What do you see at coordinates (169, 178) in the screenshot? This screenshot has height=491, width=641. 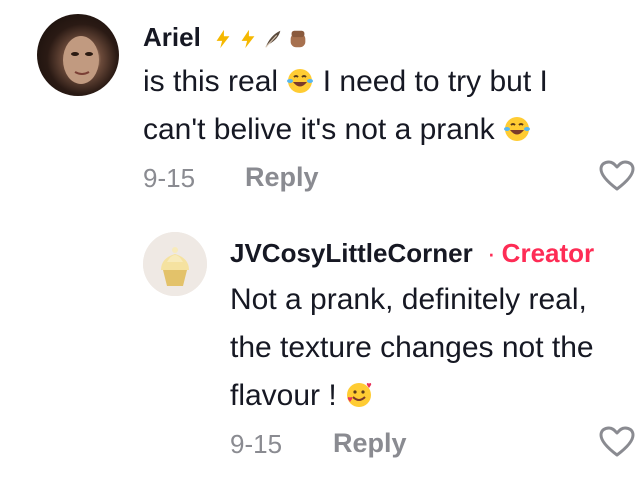 I see `comment-date: 9-15` at bounding box center [169, 178].